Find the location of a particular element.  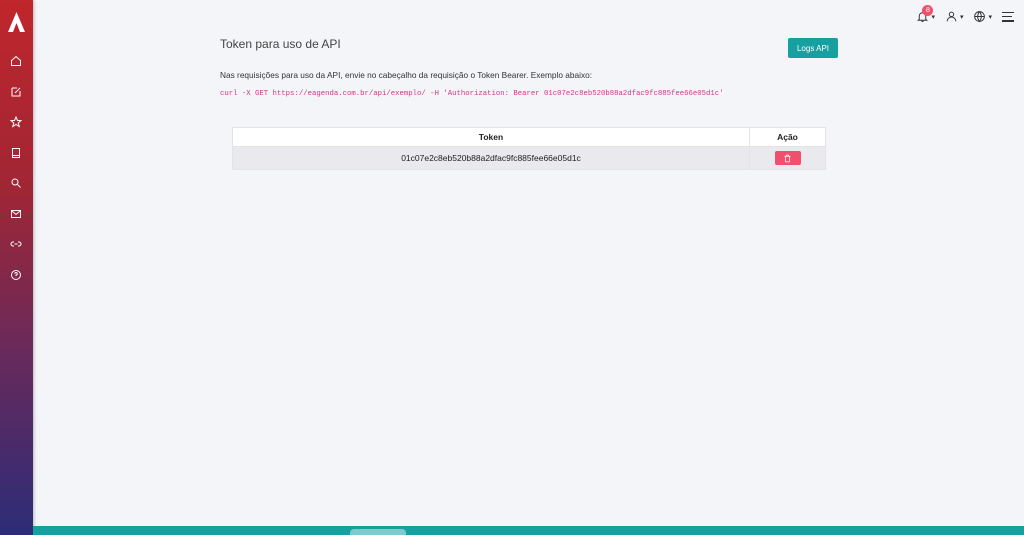

edit-icon is located at coordinates (16, 92).